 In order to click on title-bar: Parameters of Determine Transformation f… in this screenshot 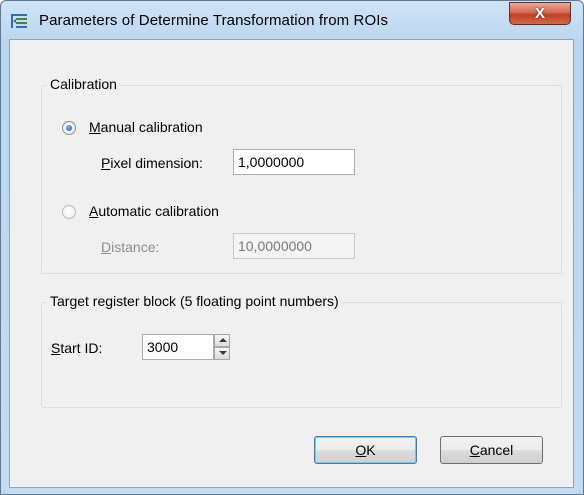, I will do `click(292, 20)`.